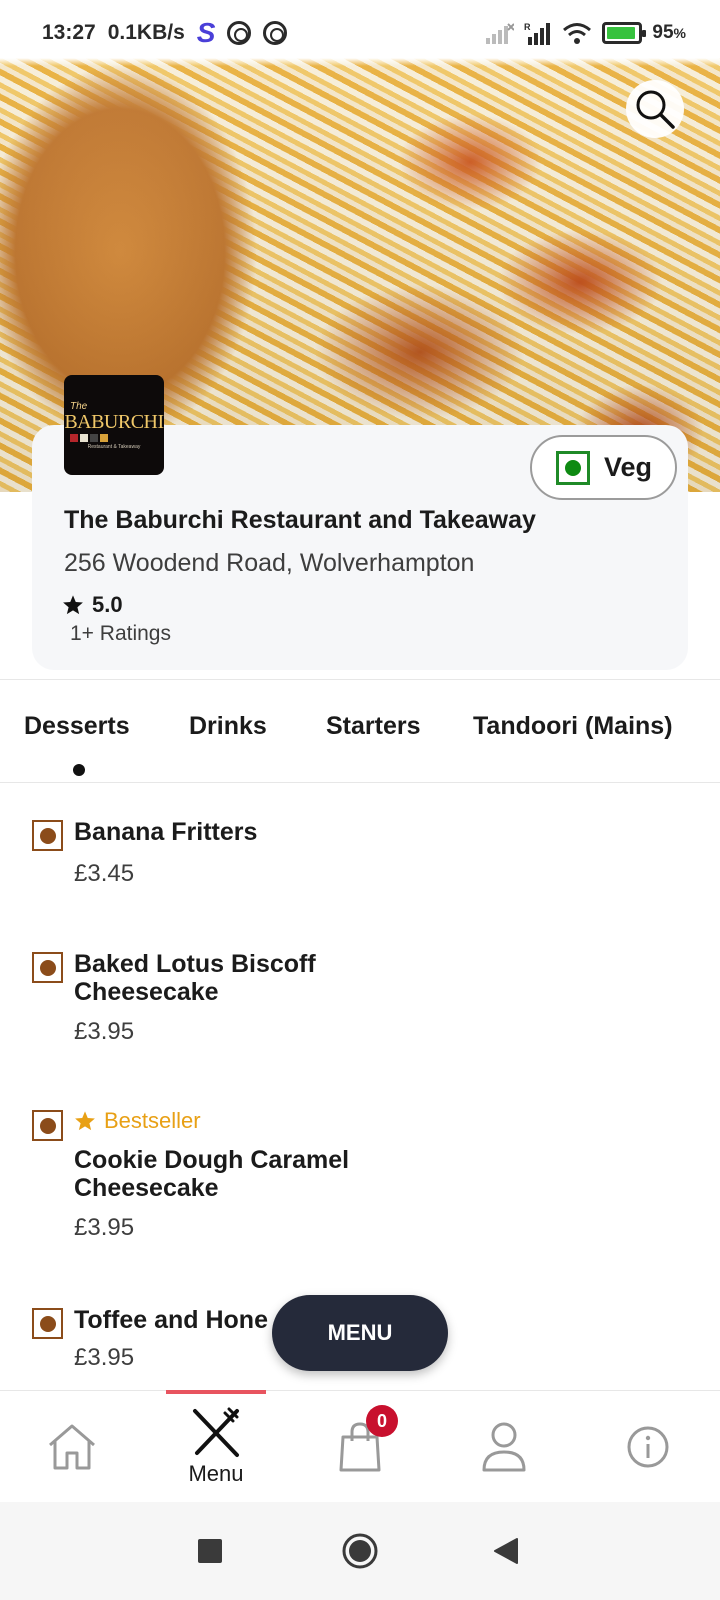 The height and width of the screenshot is (1600, 720). I want to click on item-name: Cookie Dough Caramel Cheesecake, so click(212, 1174).